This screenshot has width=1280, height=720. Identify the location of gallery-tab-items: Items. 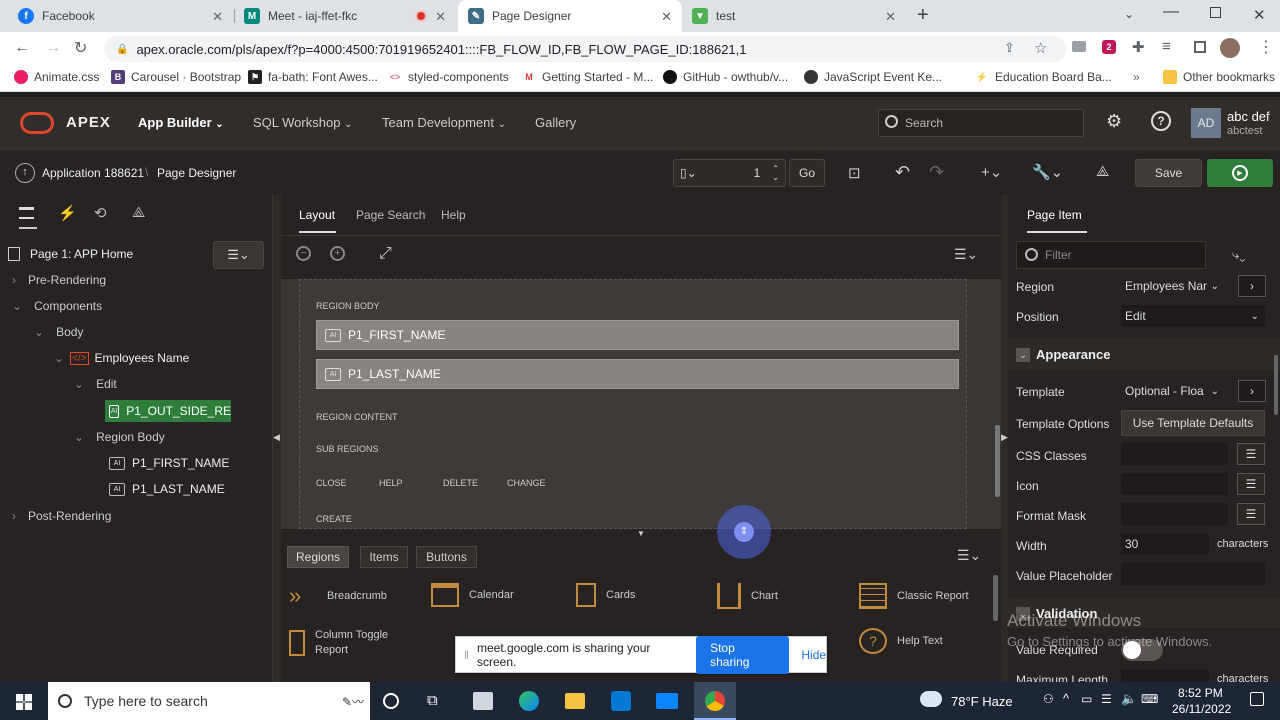
(384, 557).